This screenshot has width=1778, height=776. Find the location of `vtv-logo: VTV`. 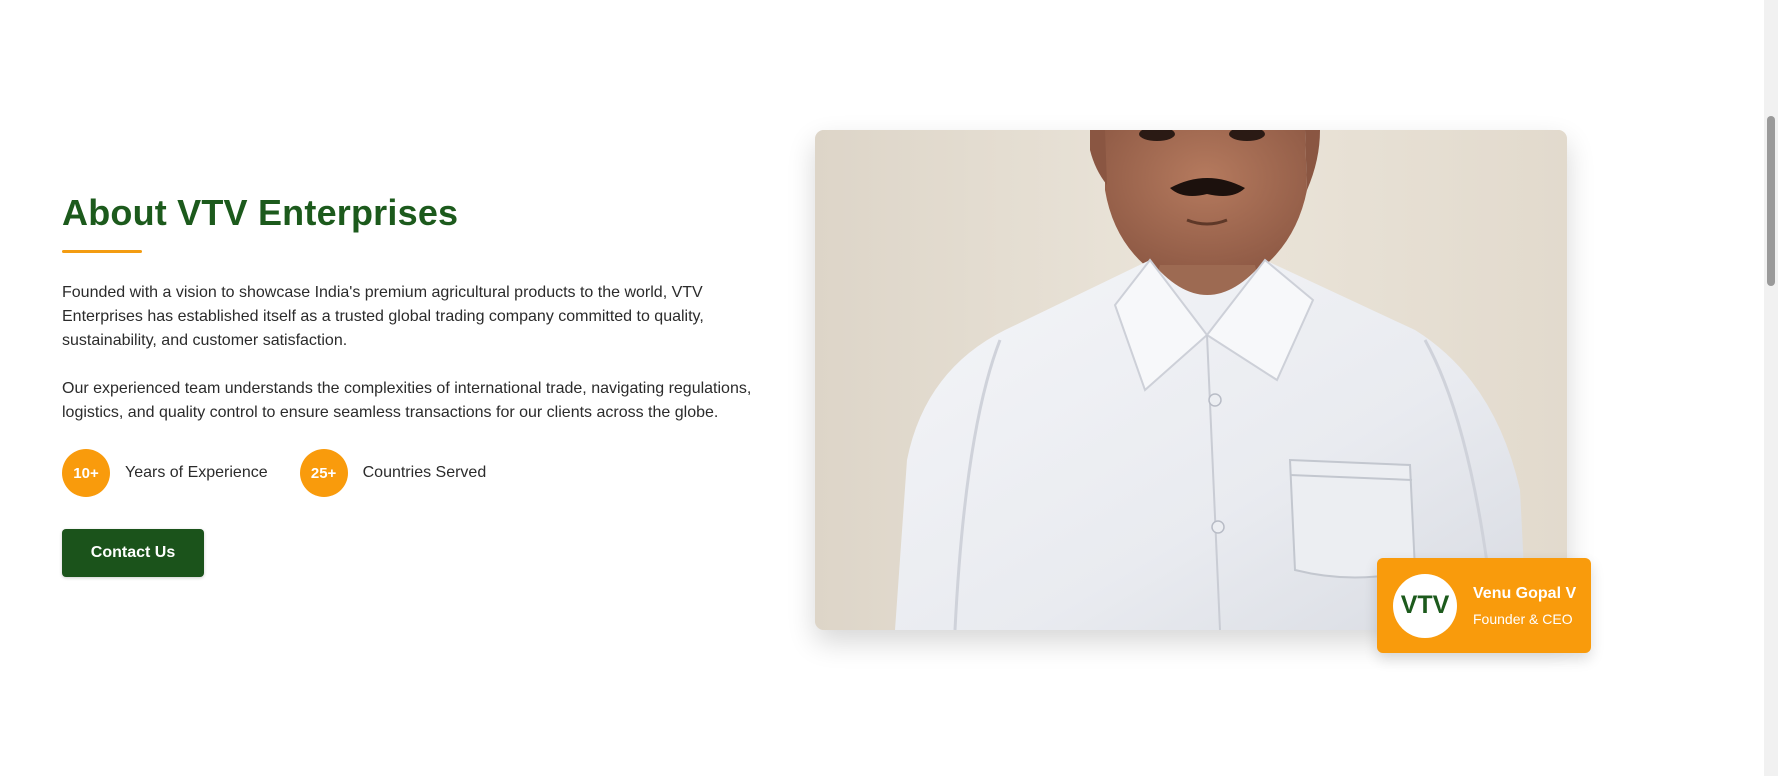

vtv-logo: VTV is located at coordinates (1425, 605).